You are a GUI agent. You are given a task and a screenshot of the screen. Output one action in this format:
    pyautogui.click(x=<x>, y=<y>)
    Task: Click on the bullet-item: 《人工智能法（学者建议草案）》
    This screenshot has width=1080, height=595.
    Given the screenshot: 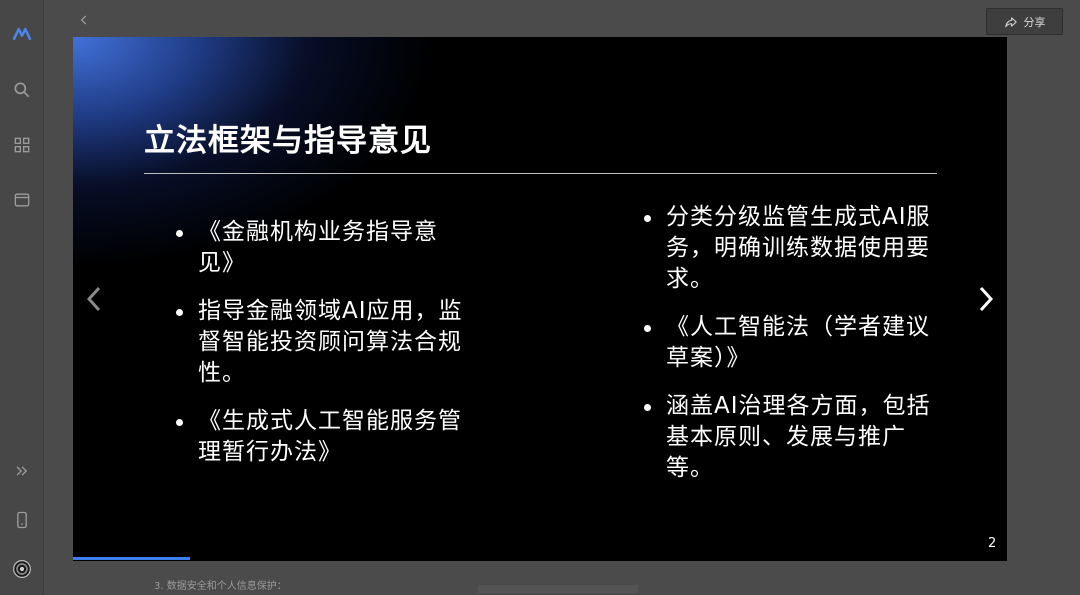 What is the action you would take?
    pyautogui.click(x=791, y=343)
    